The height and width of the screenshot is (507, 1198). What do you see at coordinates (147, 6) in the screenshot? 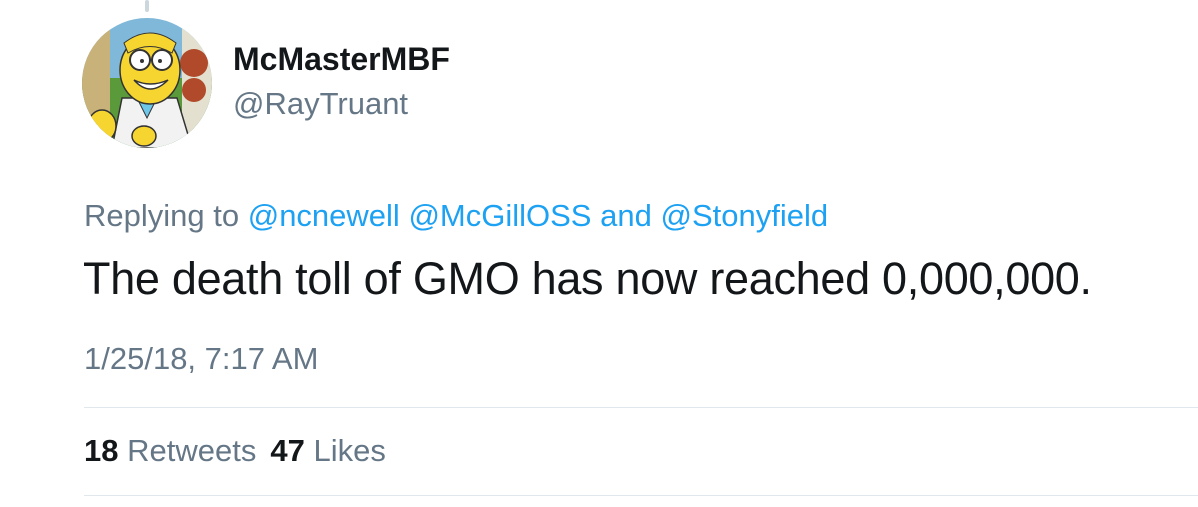
I see `thread-connector-line` at bounding box center [147, 6].